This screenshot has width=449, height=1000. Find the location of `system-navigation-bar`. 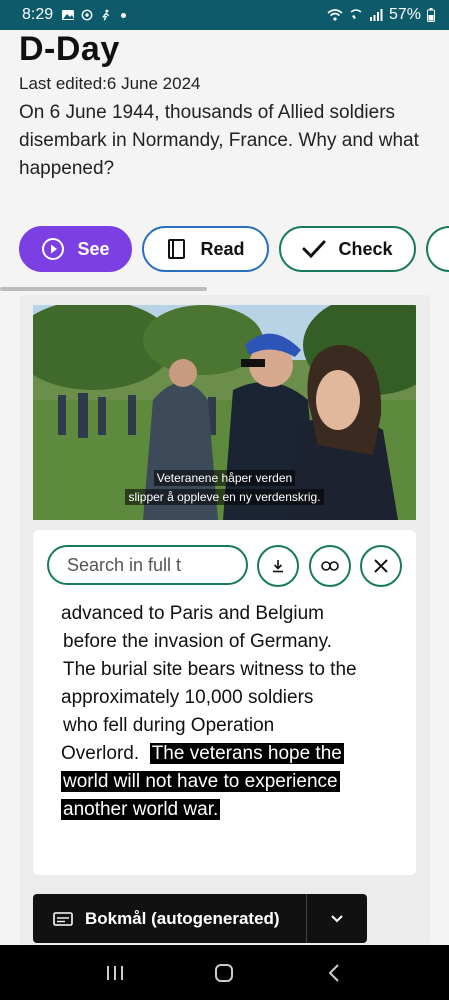

system-navigation-bar is located at coordinates (224, 972).